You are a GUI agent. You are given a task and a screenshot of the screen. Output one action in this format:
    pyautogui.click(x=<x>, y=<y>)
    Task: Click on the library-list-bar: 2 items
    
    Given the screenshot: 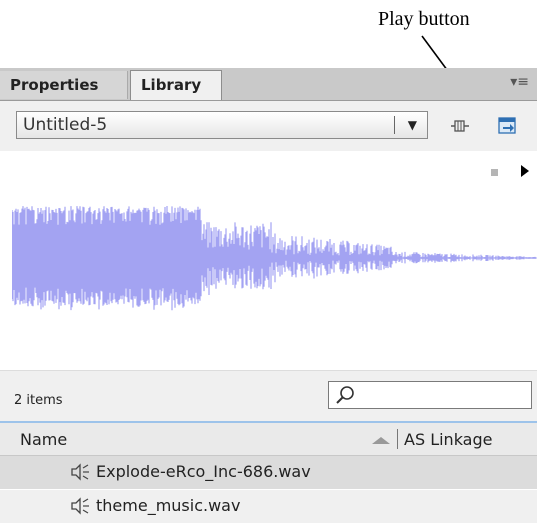 What is the action you would take?
    pyautogui.click(x=268, y=396)
    